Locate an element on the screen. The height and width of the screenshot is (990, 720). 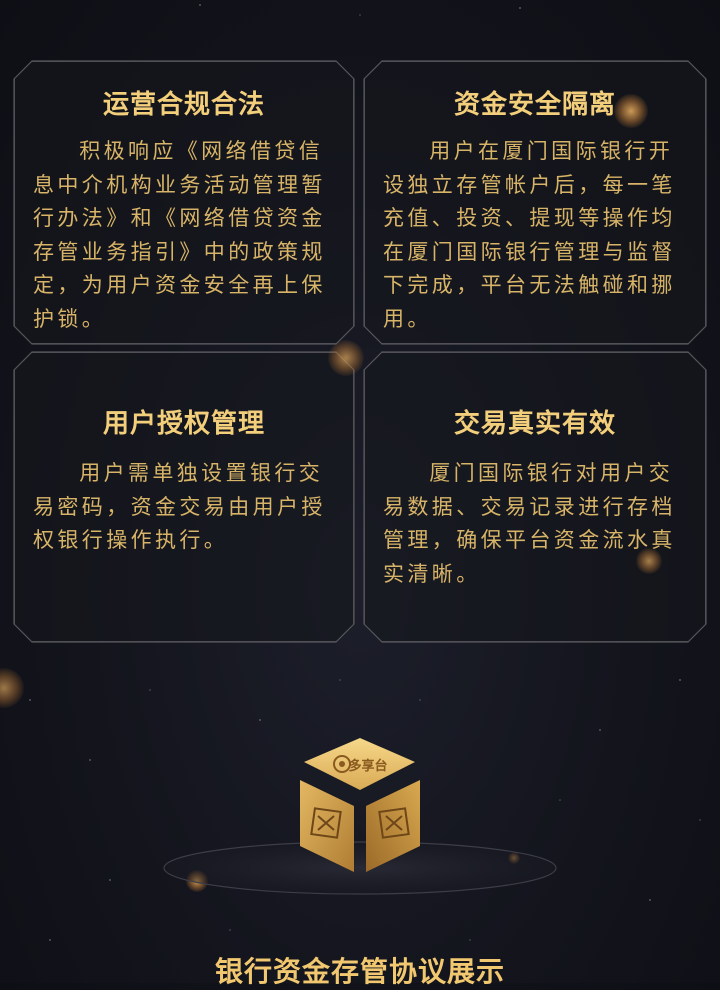
section-title: 银行资金存管协议展示 is located at coordinates (359, 971).